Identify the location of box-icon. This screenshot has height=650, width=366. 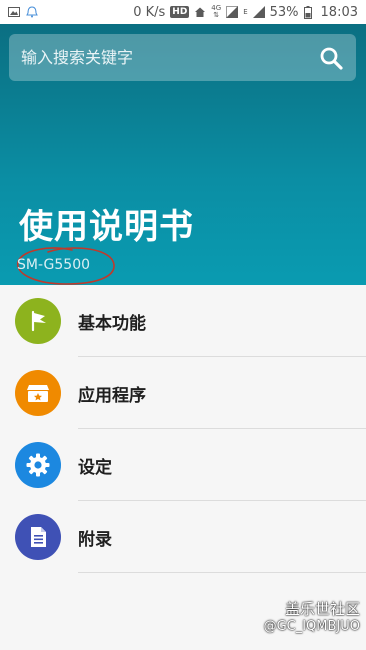
(38, 393).